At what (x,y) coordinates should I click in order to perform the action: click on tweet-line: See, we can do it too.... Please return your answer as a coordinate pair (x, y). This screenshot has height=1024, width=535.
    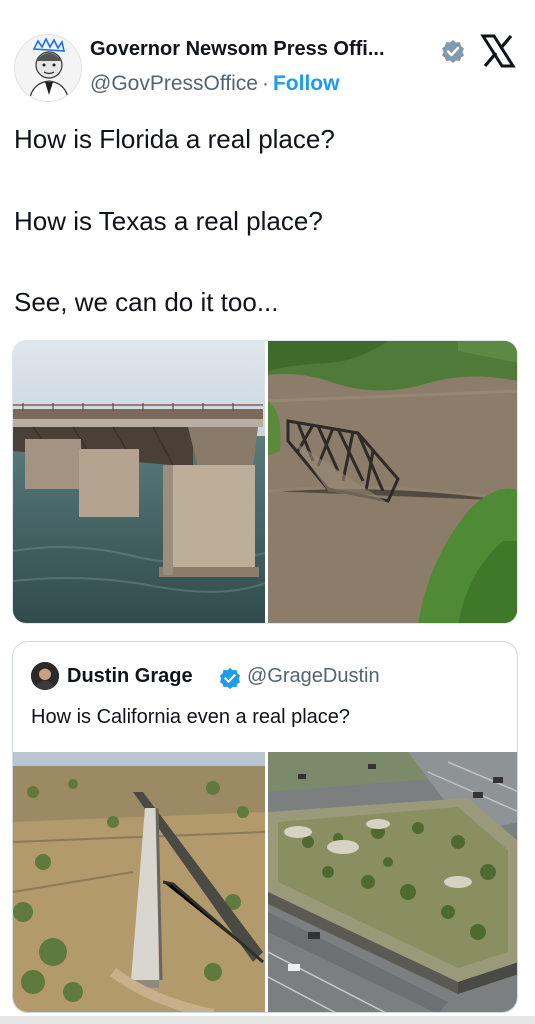
    Looking at the image, I should click on (146, 302).